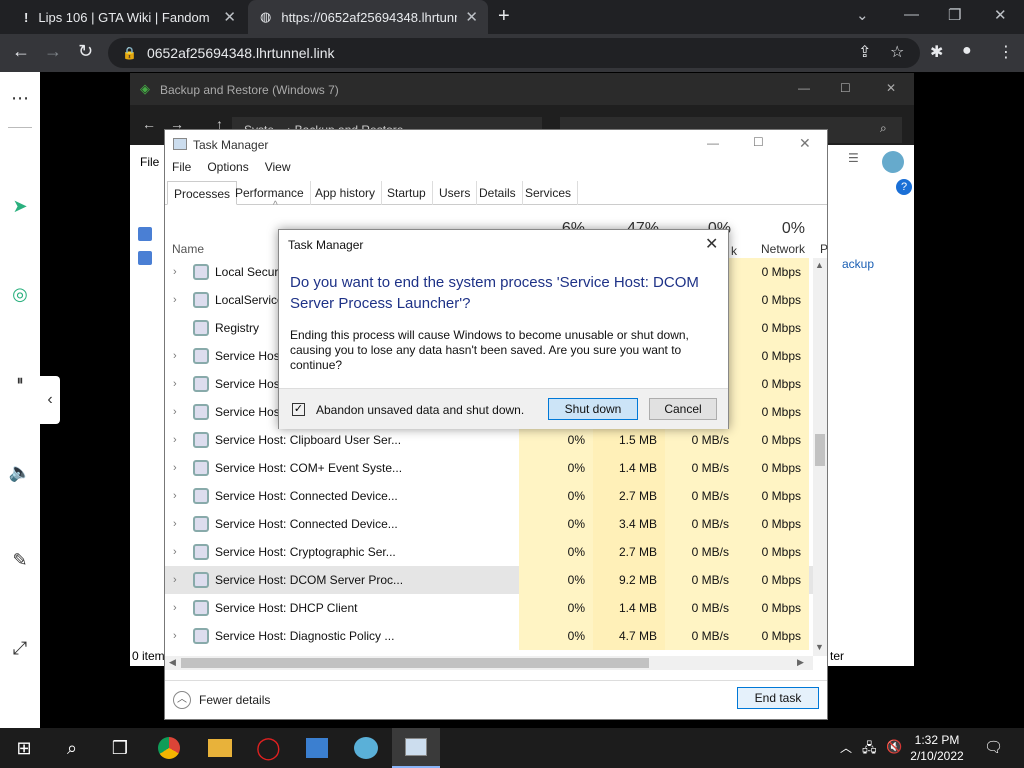  What do you see at coordinates (172, 662) in the screenshot?
I see `scroll-left-icon: ◀` at bounding box center [172, 662].